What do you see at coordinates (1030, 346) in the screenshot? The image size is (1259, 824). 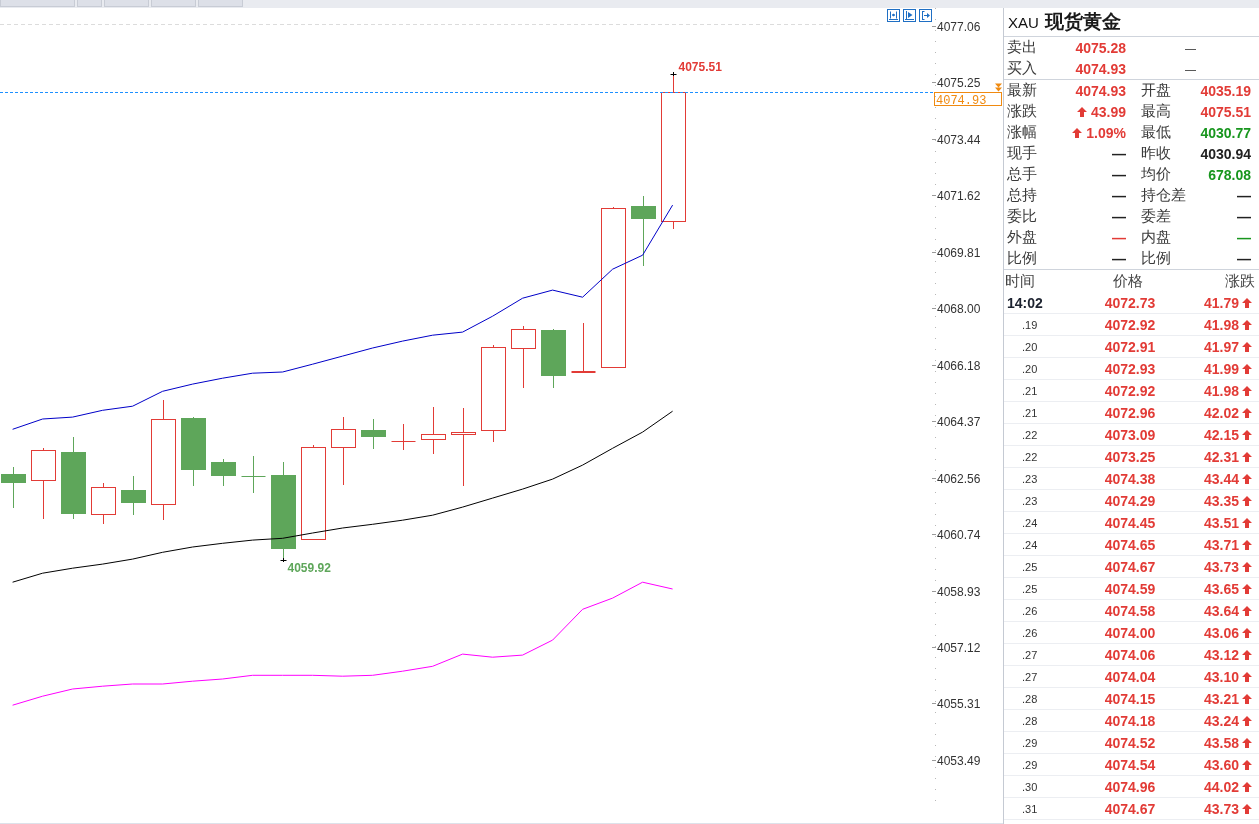 I see `tick-time: .20` at bounding box center [1030, 346].